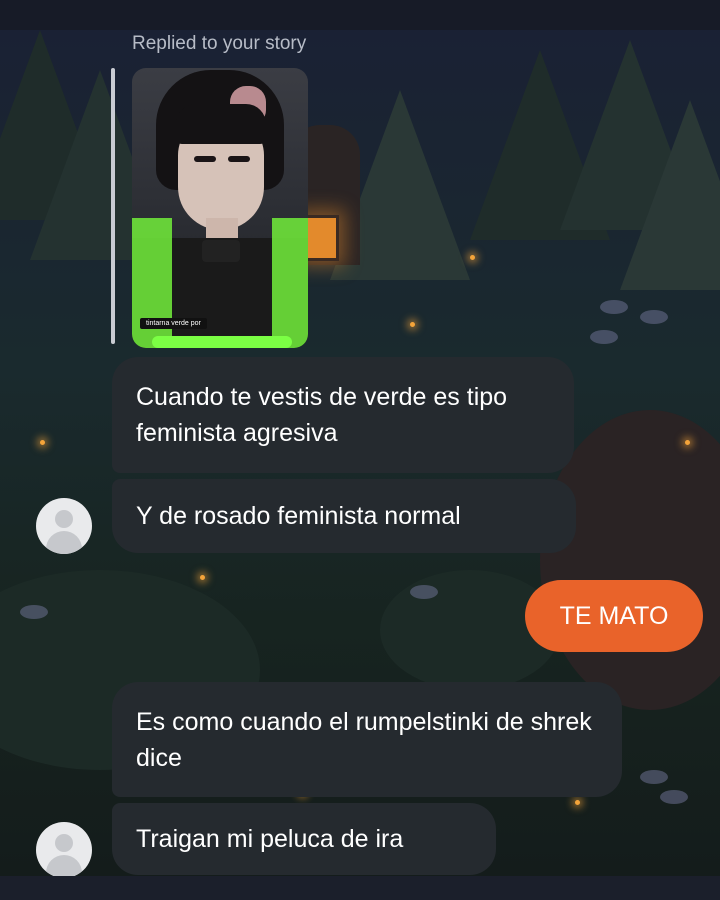 Image resolution: width=720 pixels, height=900 pixels. Describe the element at coordinates (290, 283) in the screenshot. I see `story-photo-sleeve` at that location.